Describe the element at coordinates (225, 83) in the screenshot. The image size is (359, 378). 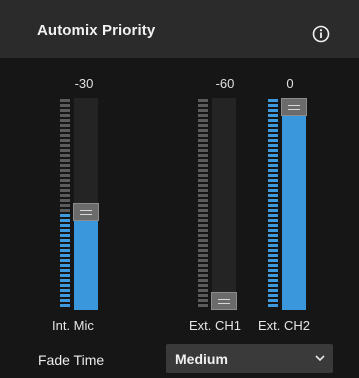
I see `channel-value: -60` at that location.